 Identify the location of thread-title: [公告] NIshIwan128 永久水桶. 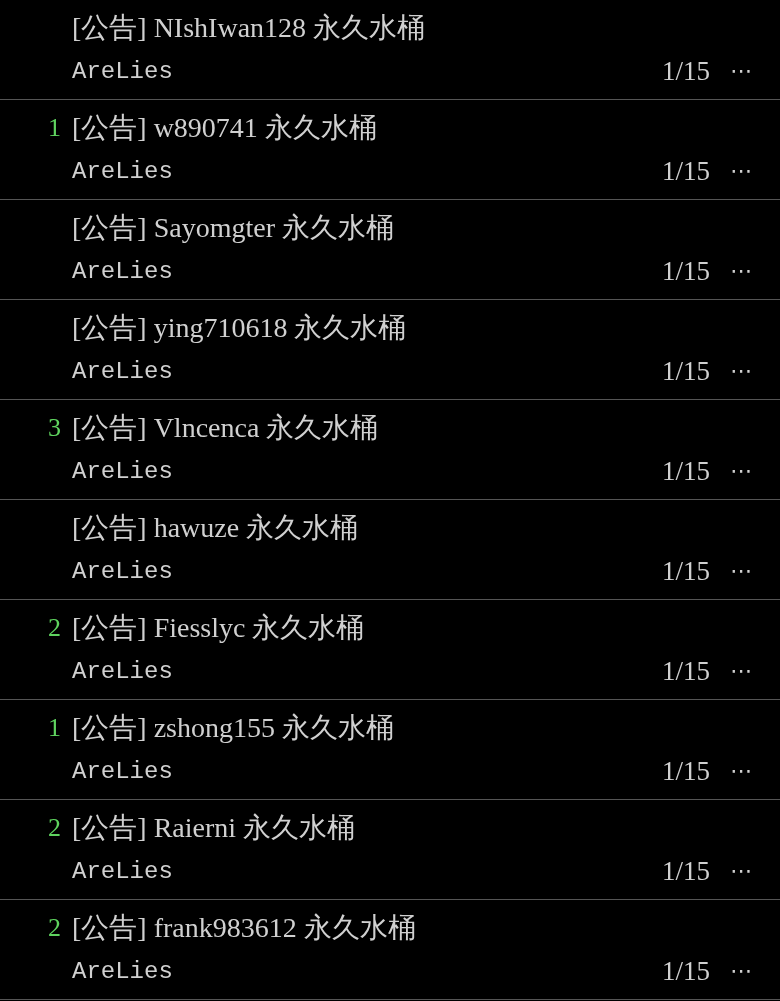
(426, 28).